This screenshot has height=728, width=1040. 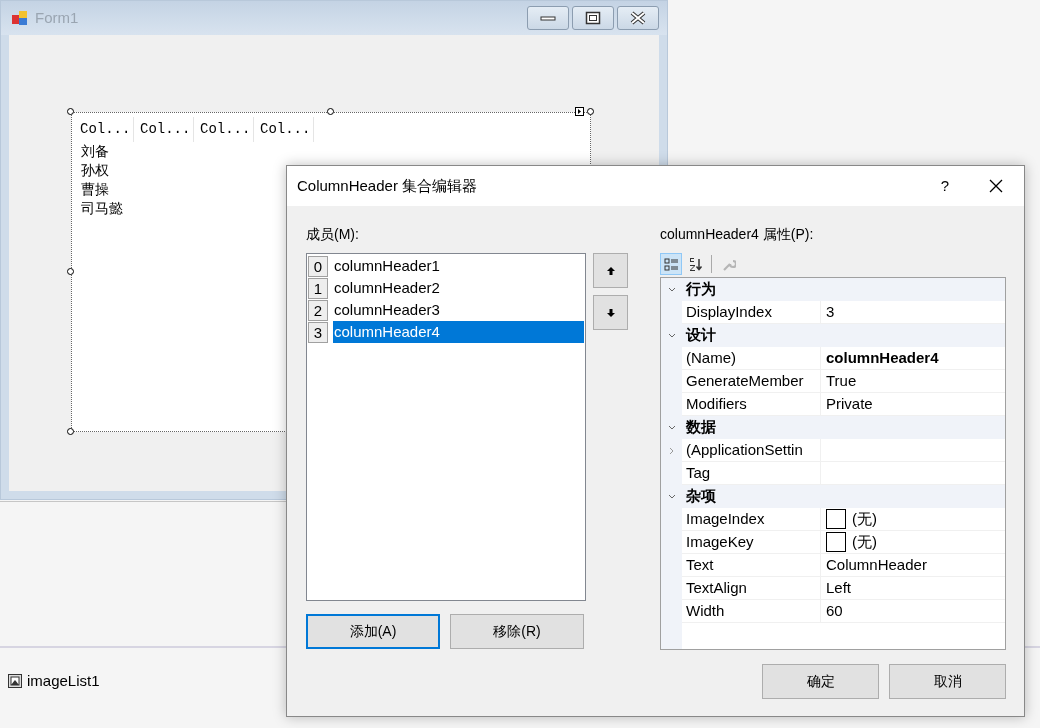 What do you see at coordinates (751, 588) in the screenshot?
I see `property-name: TextAlign` at bounding box center [751, 588].